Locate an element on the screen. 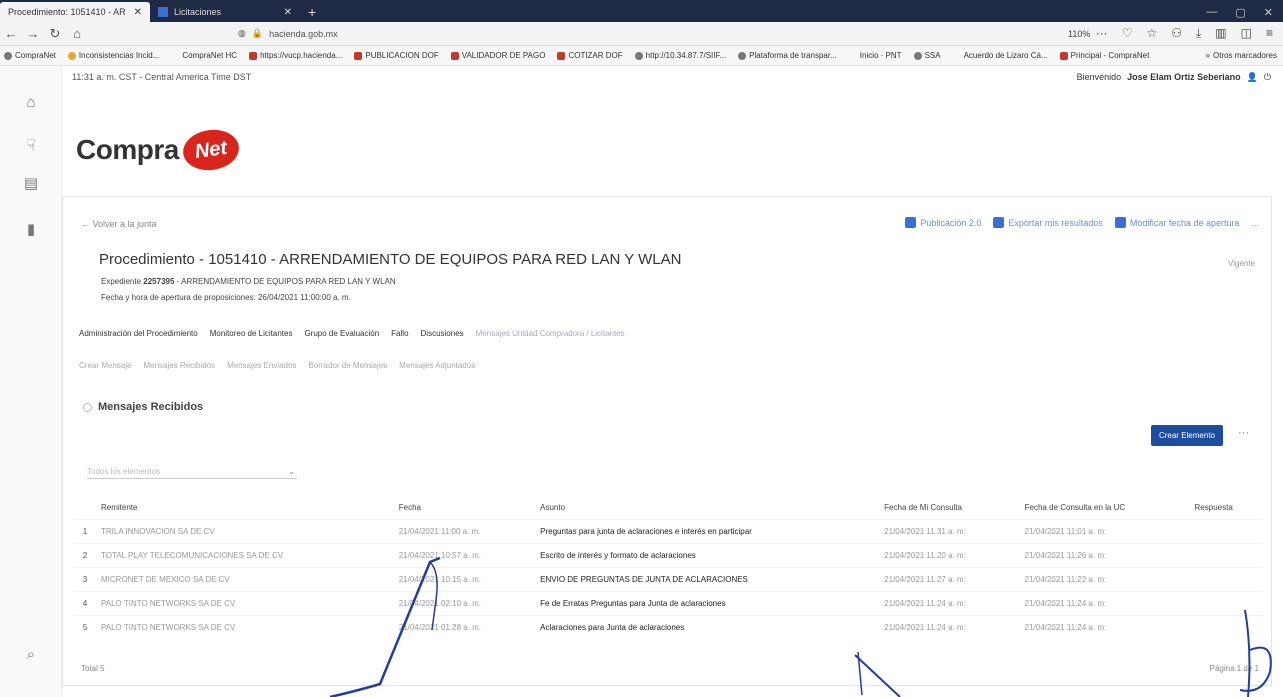  bookmark-item: PUBLICACION DOF is located at coordinates (396, 55).